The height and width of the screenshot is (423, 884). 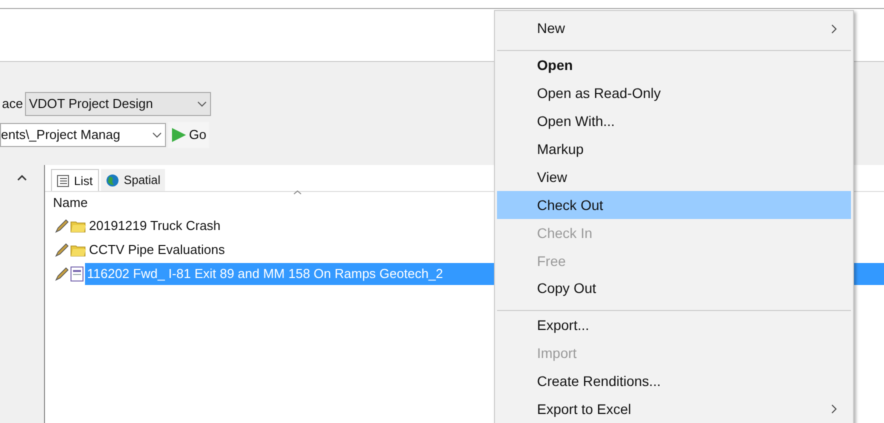 I want to click on sort-icon, so click(x=297, y=192).